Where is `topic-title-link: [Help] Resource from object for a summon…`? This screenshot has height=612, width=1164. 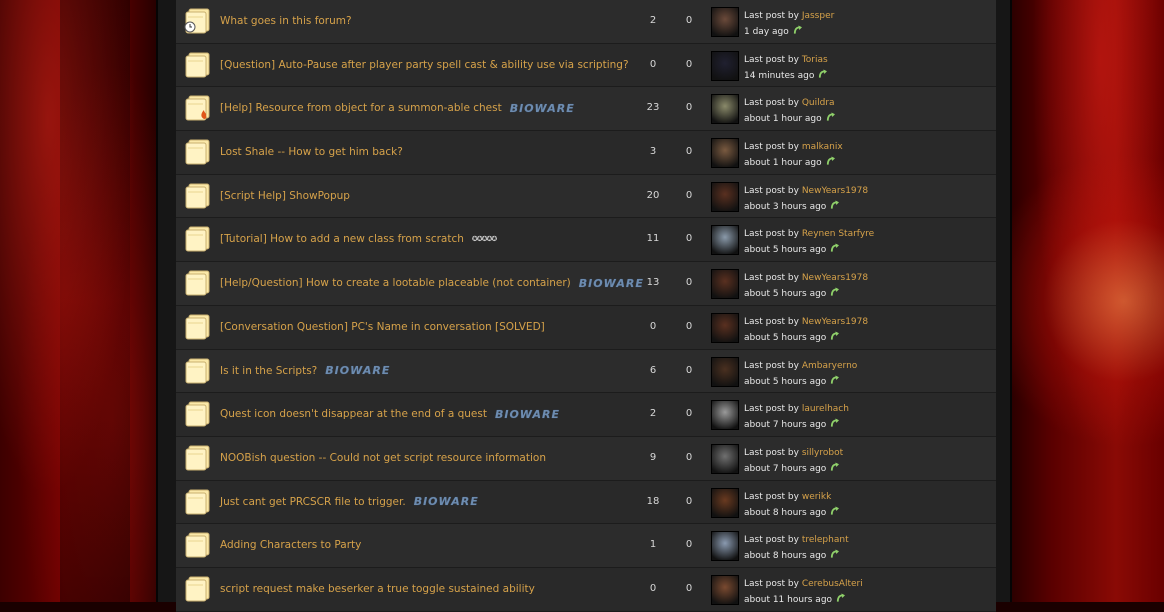
topic-title-link: [Help] Resource from object for a summon… is located at coordinates (361, 108).